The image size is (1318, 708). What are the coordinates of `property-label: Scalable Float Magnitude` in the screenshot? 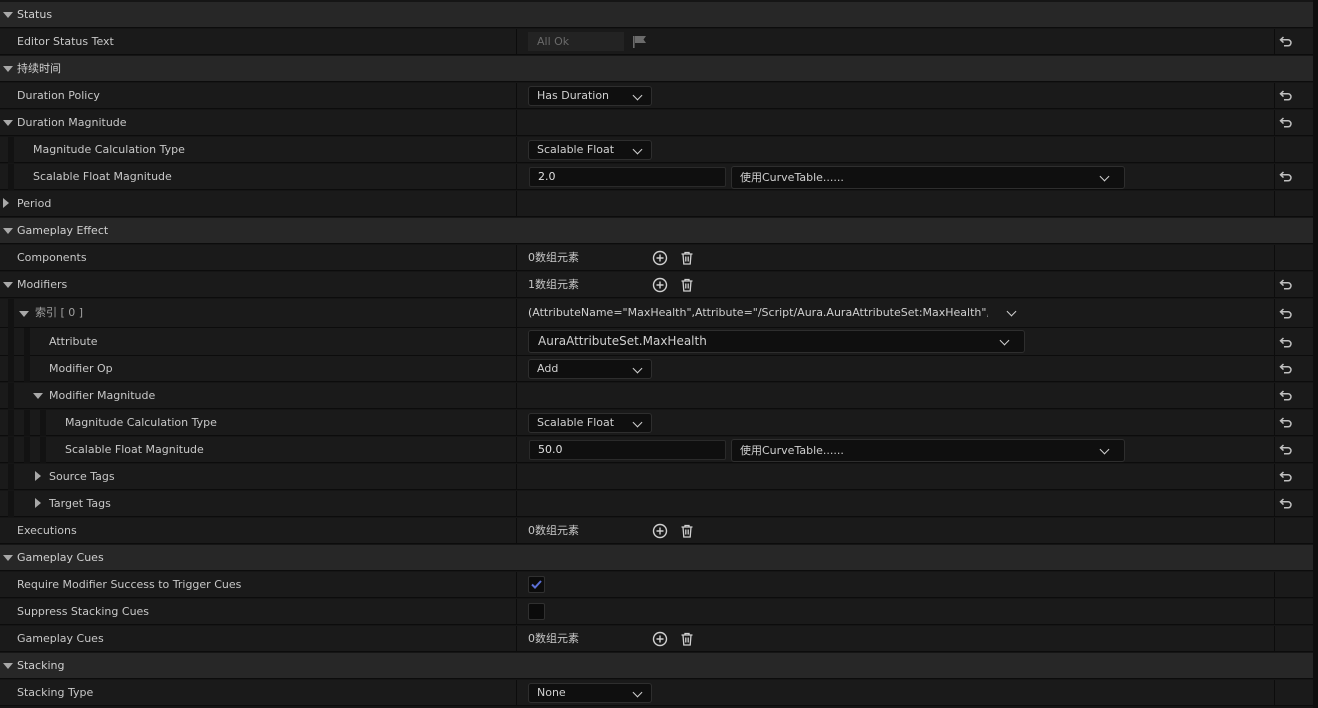 It's located at (102, 176).